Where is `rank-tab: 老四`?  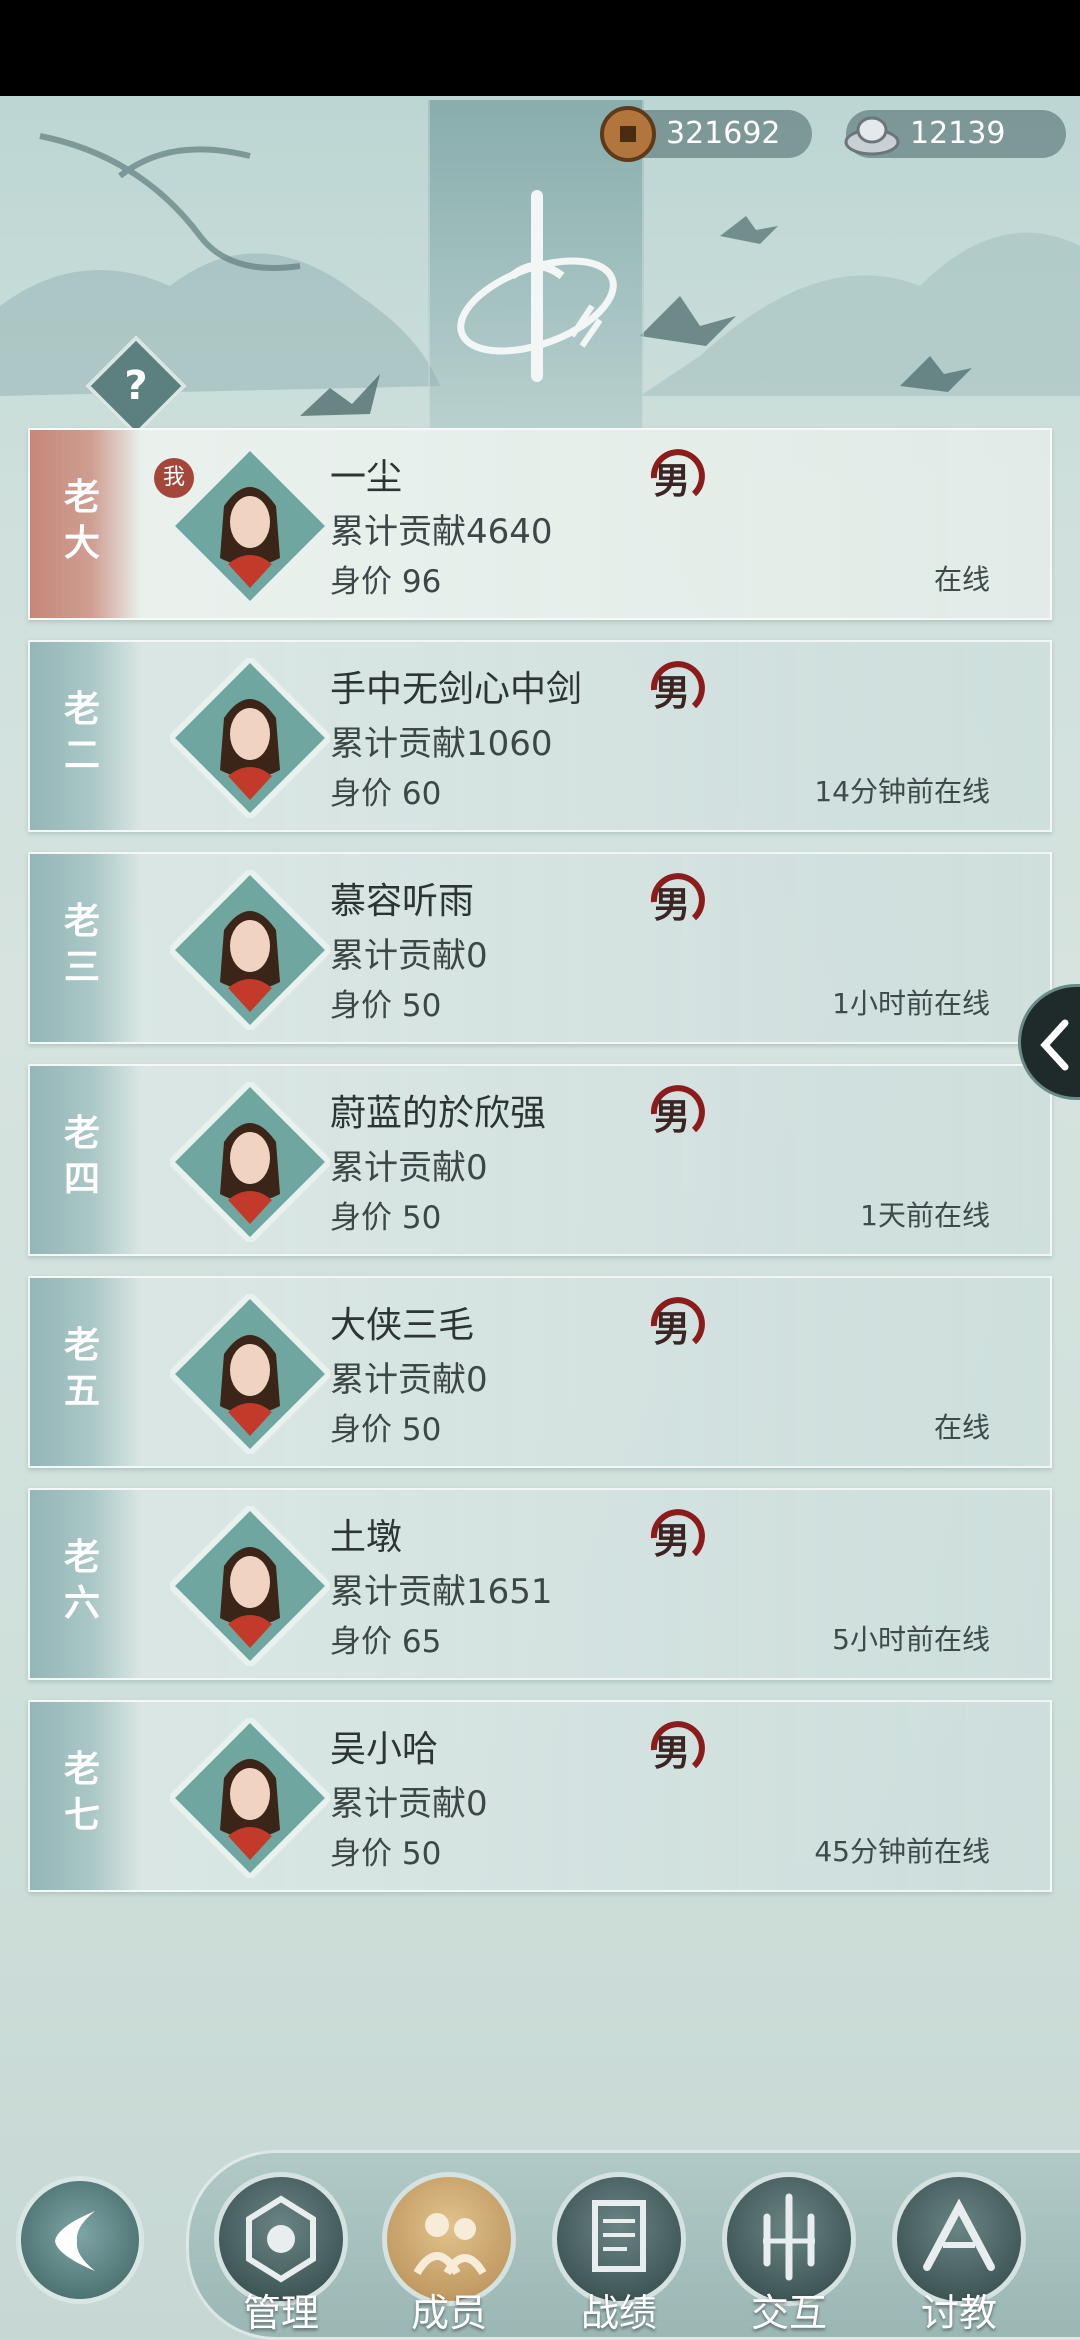
rank-tab: 老四 is located at coordinates (86, 1160).